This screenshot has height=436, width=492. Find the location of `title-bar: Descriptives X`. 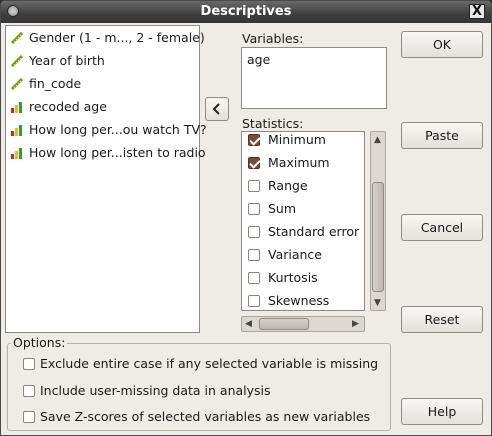

title-bar: Descriptives X is located at coordinates (246, 12).